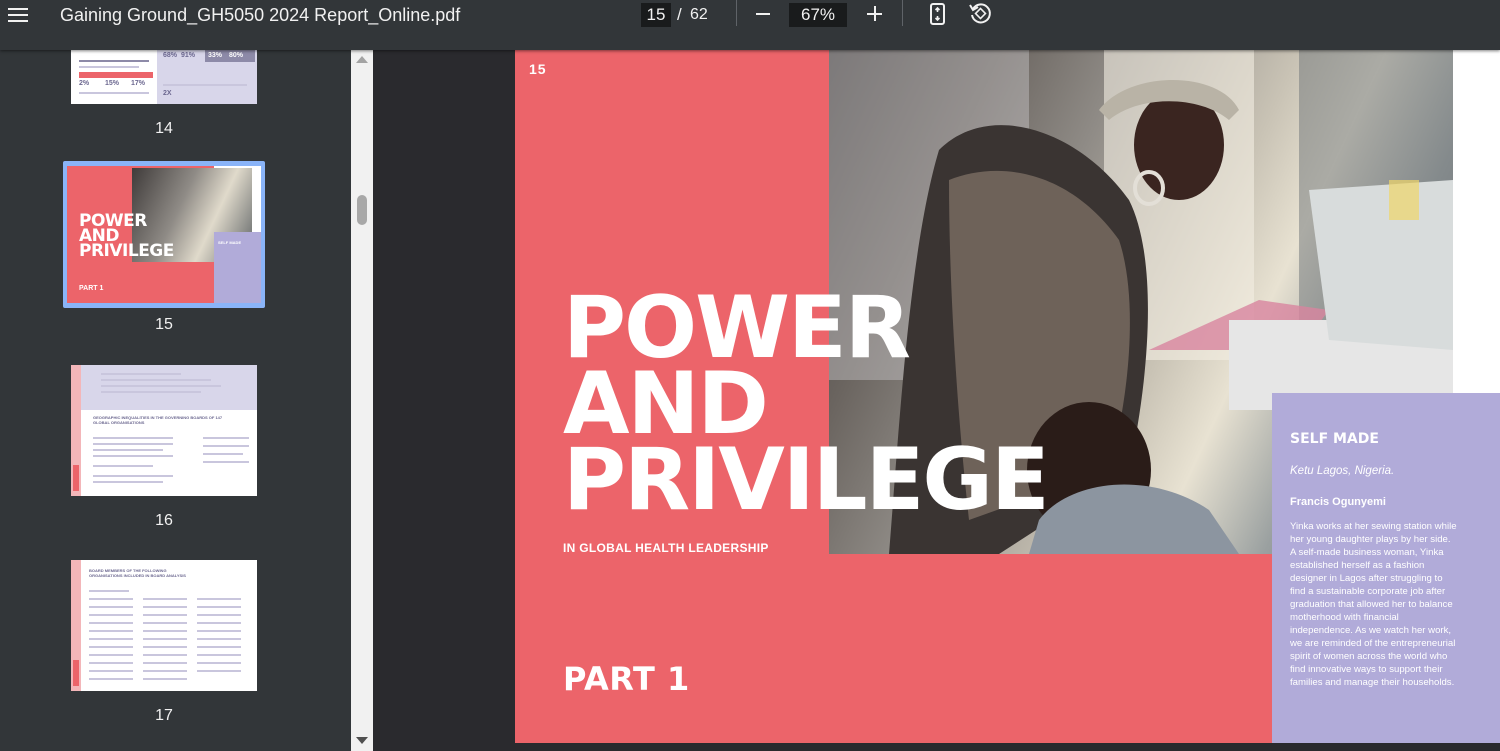 The image size is (1500, 751). What do you see at coordinates (818, 15) in the screenshot?
I see `zoom-level-input: 67%` at bounding box center [818, 15].